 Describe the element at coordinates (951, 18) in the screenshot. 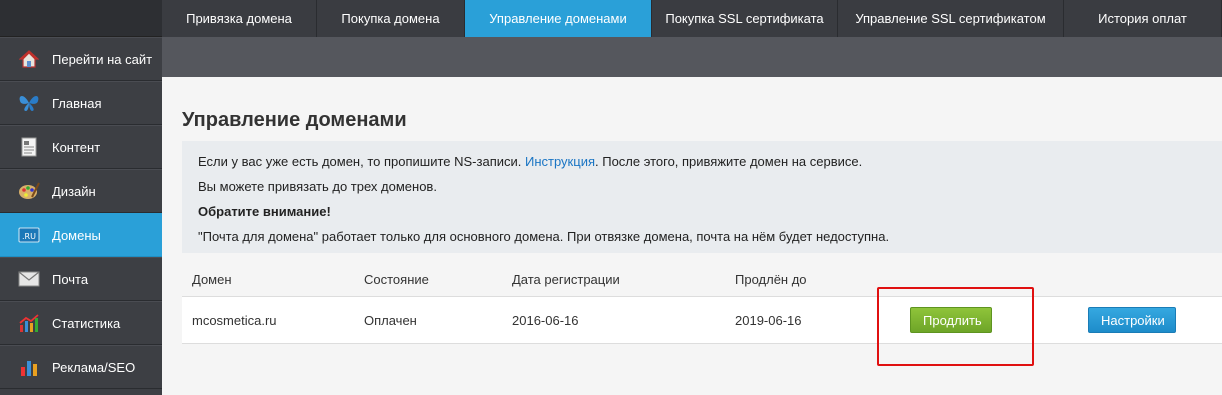

I see `tab-manage-ssl: Управление SSL сертификатом` at that location.